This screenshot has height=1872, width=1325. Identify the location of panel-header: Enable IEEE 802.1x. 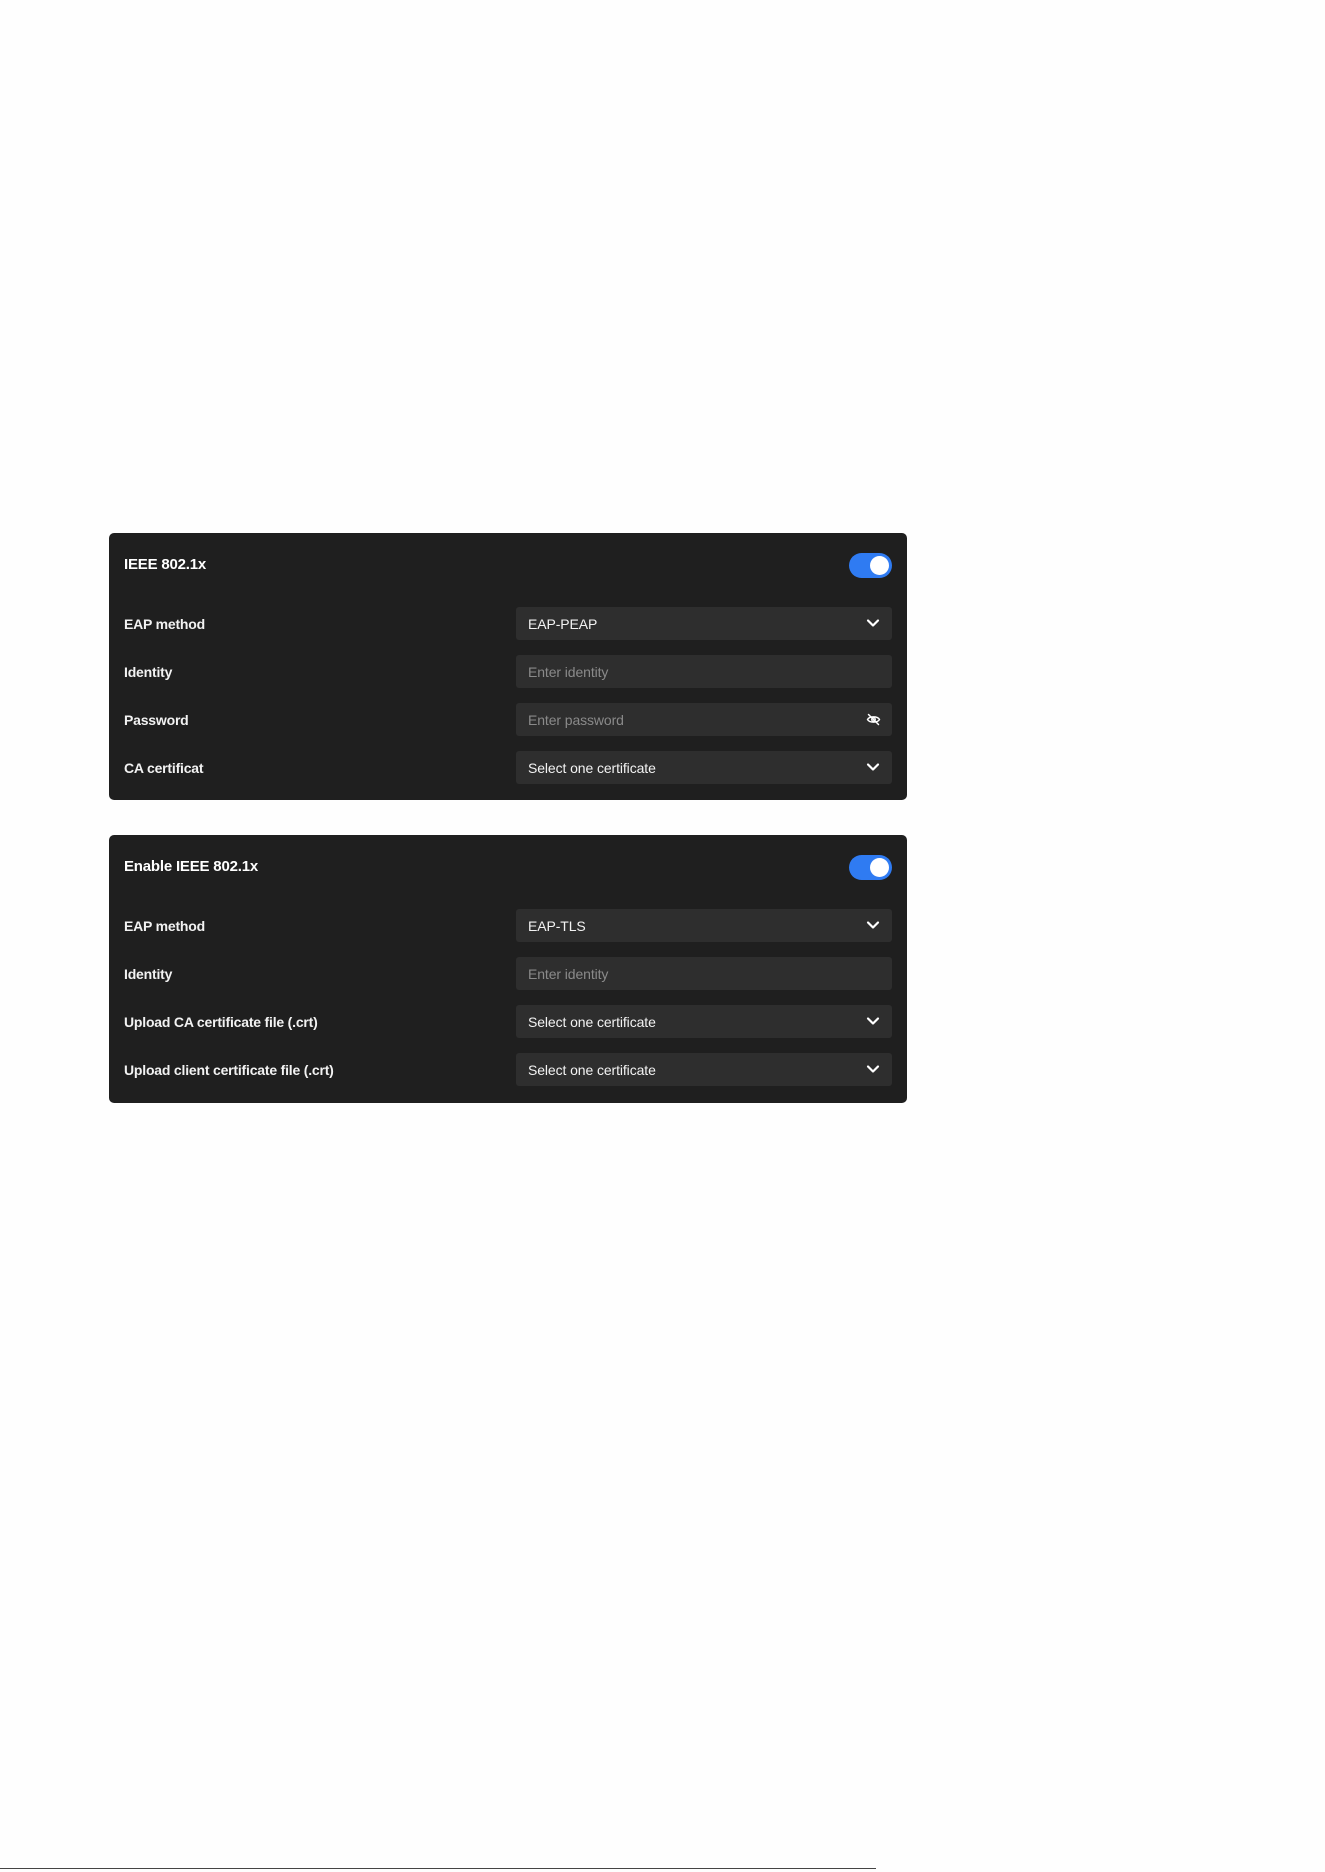
(508, 867).